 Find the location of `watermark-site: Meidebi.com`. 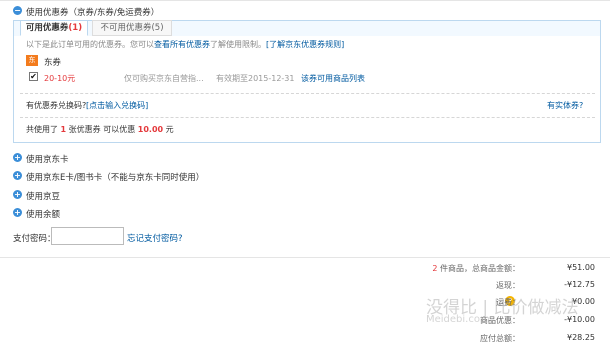

watermark-site: Meidebi.com is located at coordinates (458, 319).